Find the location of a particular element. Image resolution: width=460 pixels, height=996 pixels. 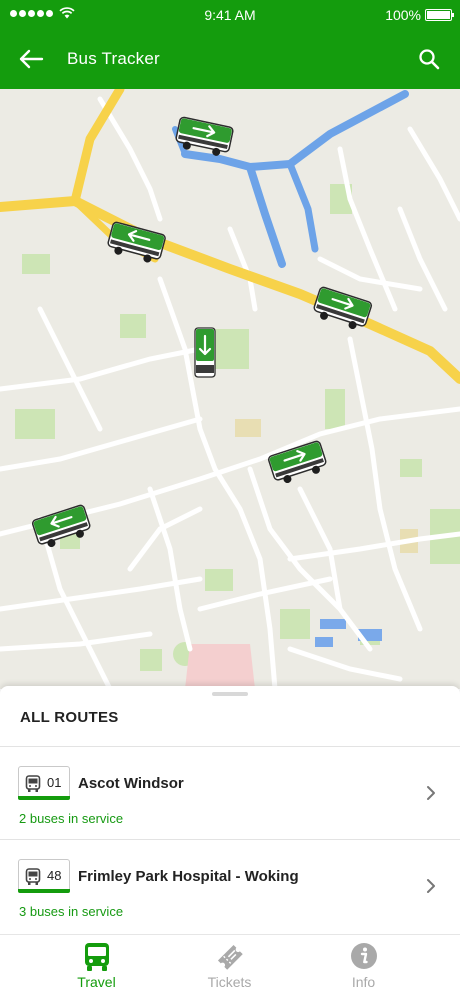

route-status: 3 buses in service is located at coordinates (71, 911).